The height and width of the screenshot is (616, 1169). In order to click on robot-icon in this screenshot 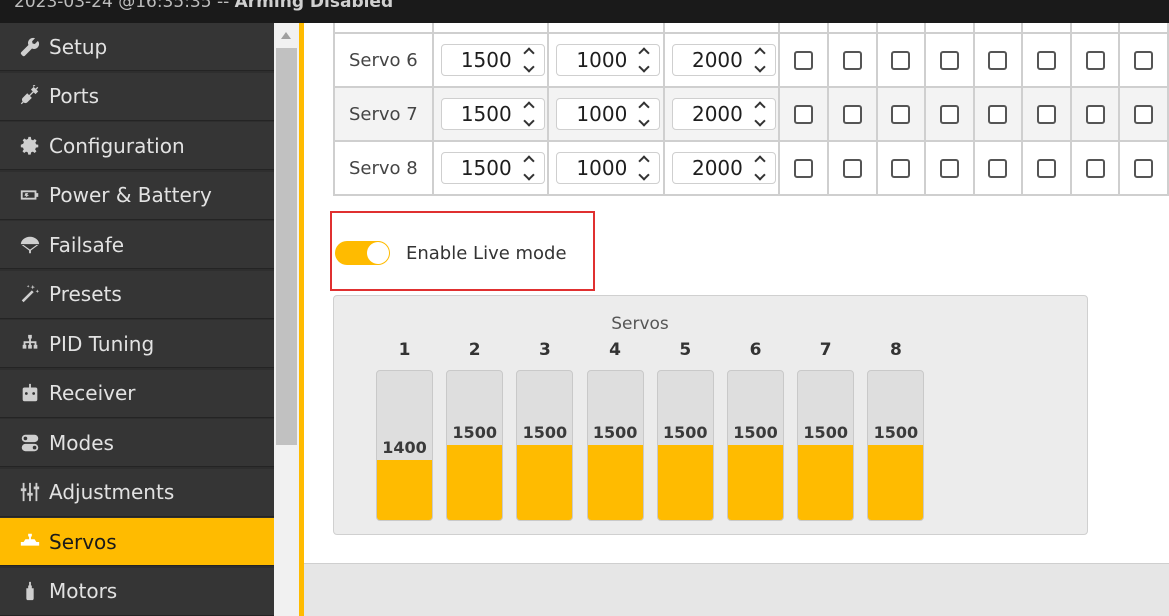, I will do `click(30, 393)`.